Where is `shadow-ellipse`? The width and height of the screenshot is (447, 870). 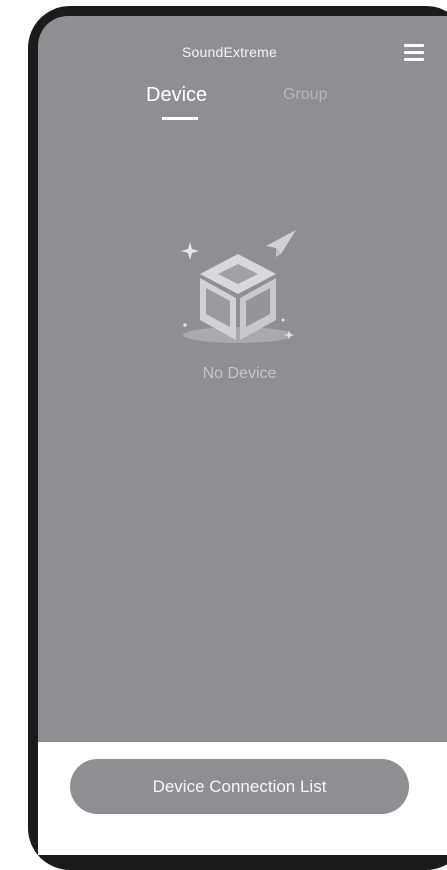
shadow-ellipse is located at coordinates (238, 335).